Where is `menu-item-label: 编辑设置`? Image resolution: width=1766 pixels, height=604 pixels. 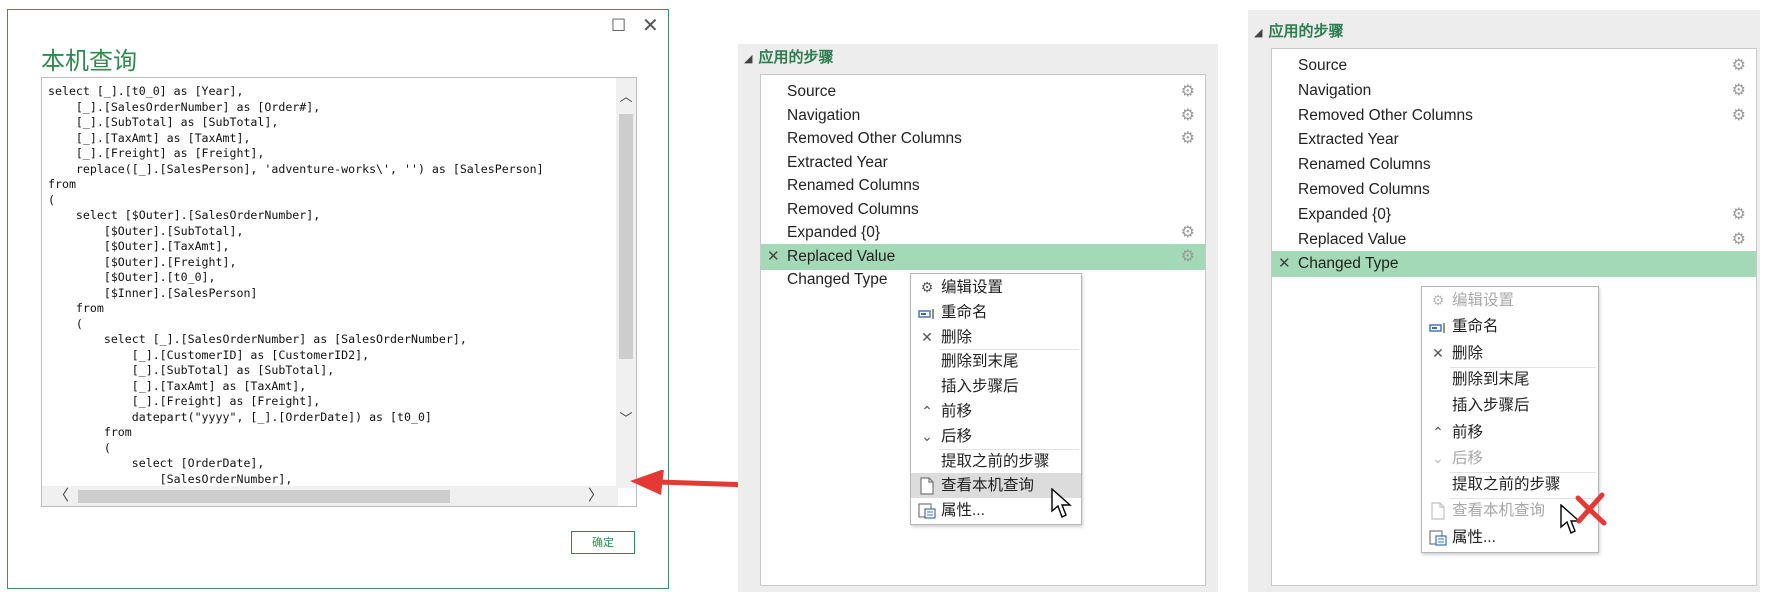
menu-item-label: 编辑设置 is located at coordinates (1483, 300).